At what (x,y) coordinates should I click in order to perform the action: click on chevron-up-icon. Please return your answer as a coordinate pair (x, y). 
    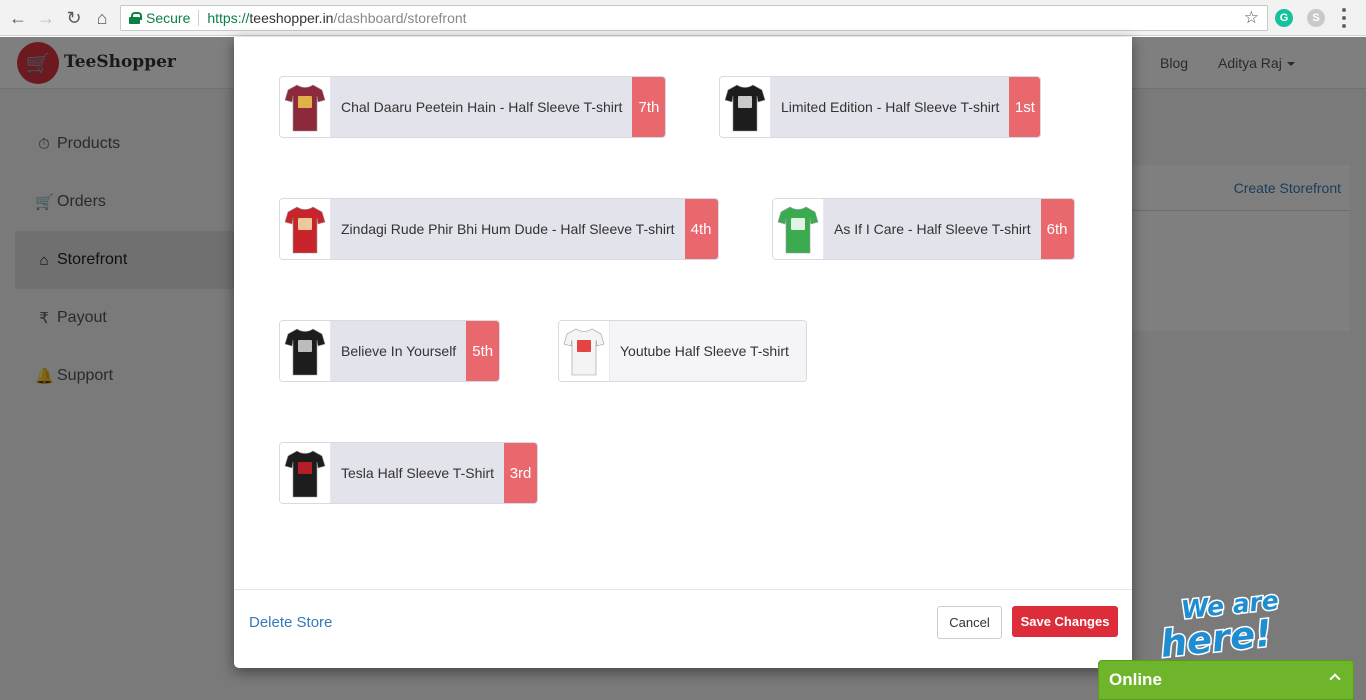
    Looking at the image, I should click on (1335, 679).